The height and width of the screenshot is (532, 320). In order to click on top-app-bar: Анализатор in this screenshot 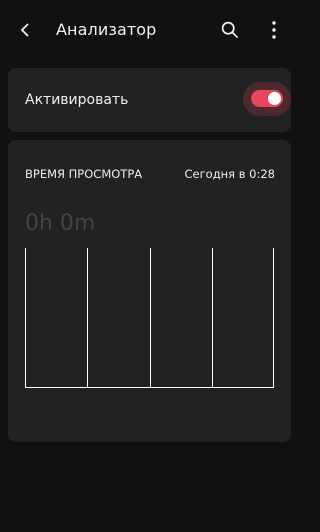, I will do `click(150, 30)`.